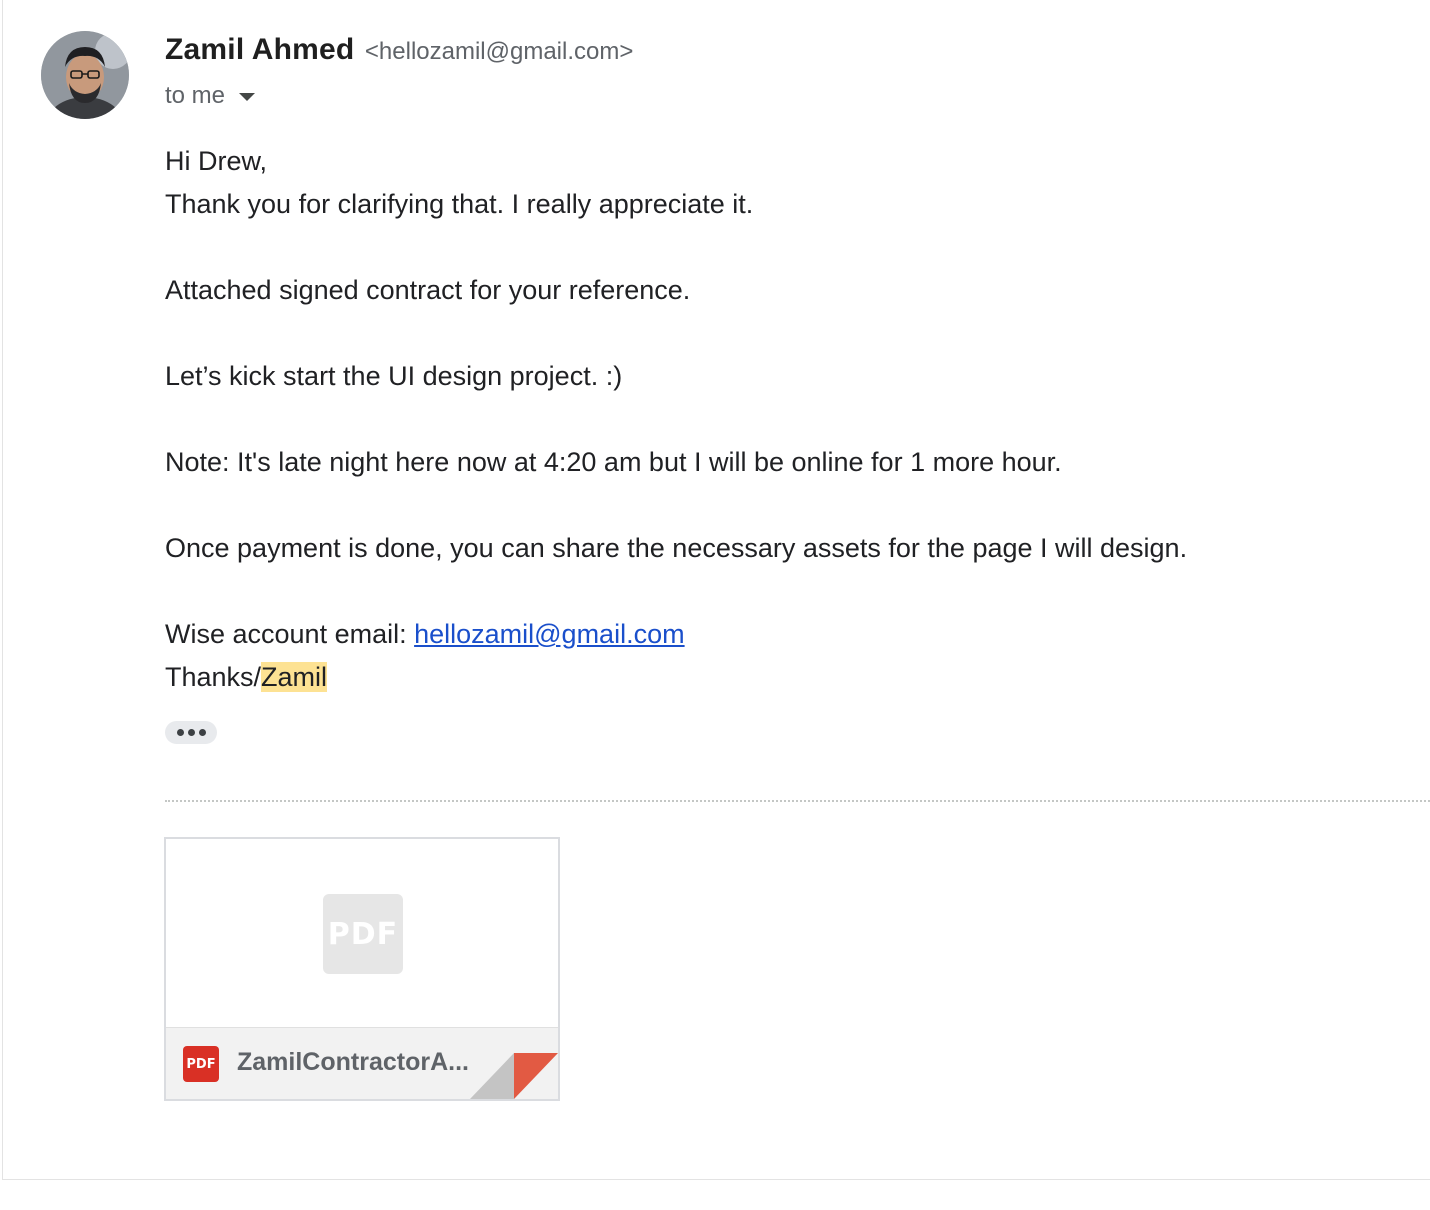 The image size is (1430, 1210). Describe the element at coordinates (216, 161) in the screenshot. I see `body-greeting: Hi Drew,` at that location.